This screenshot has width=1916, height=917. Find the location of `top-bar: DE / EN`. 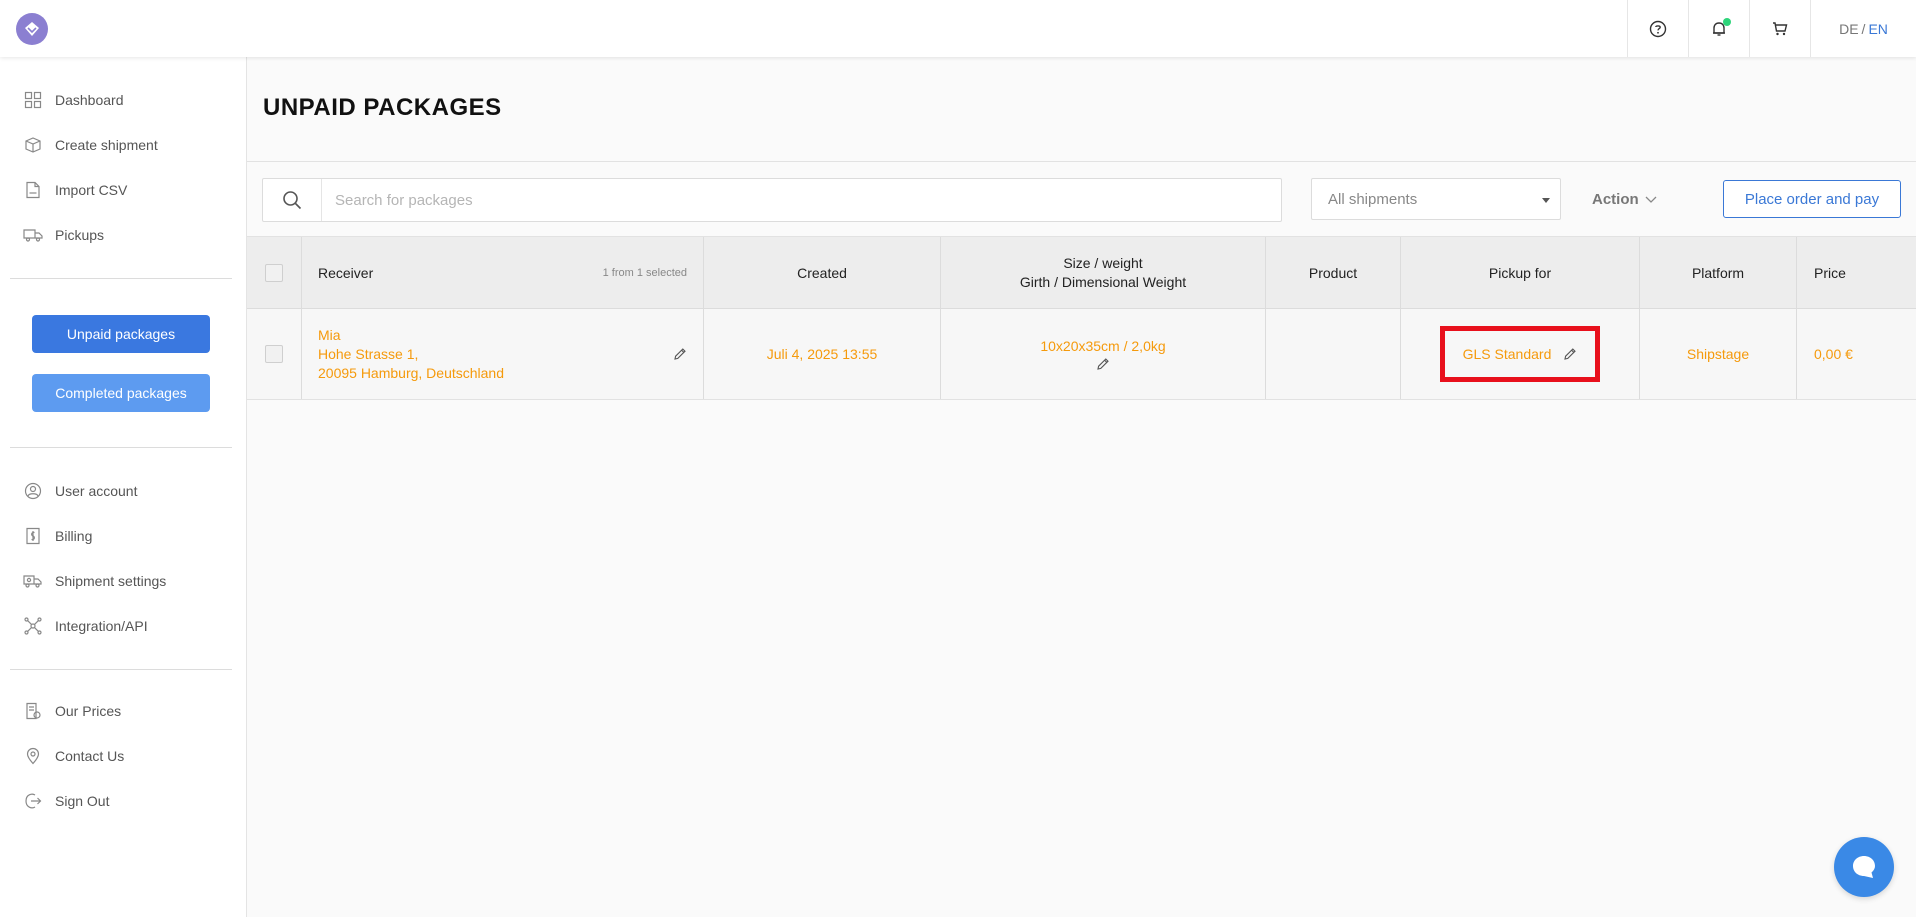

top-bar: DE / EN is located at coordinates (958, 28).